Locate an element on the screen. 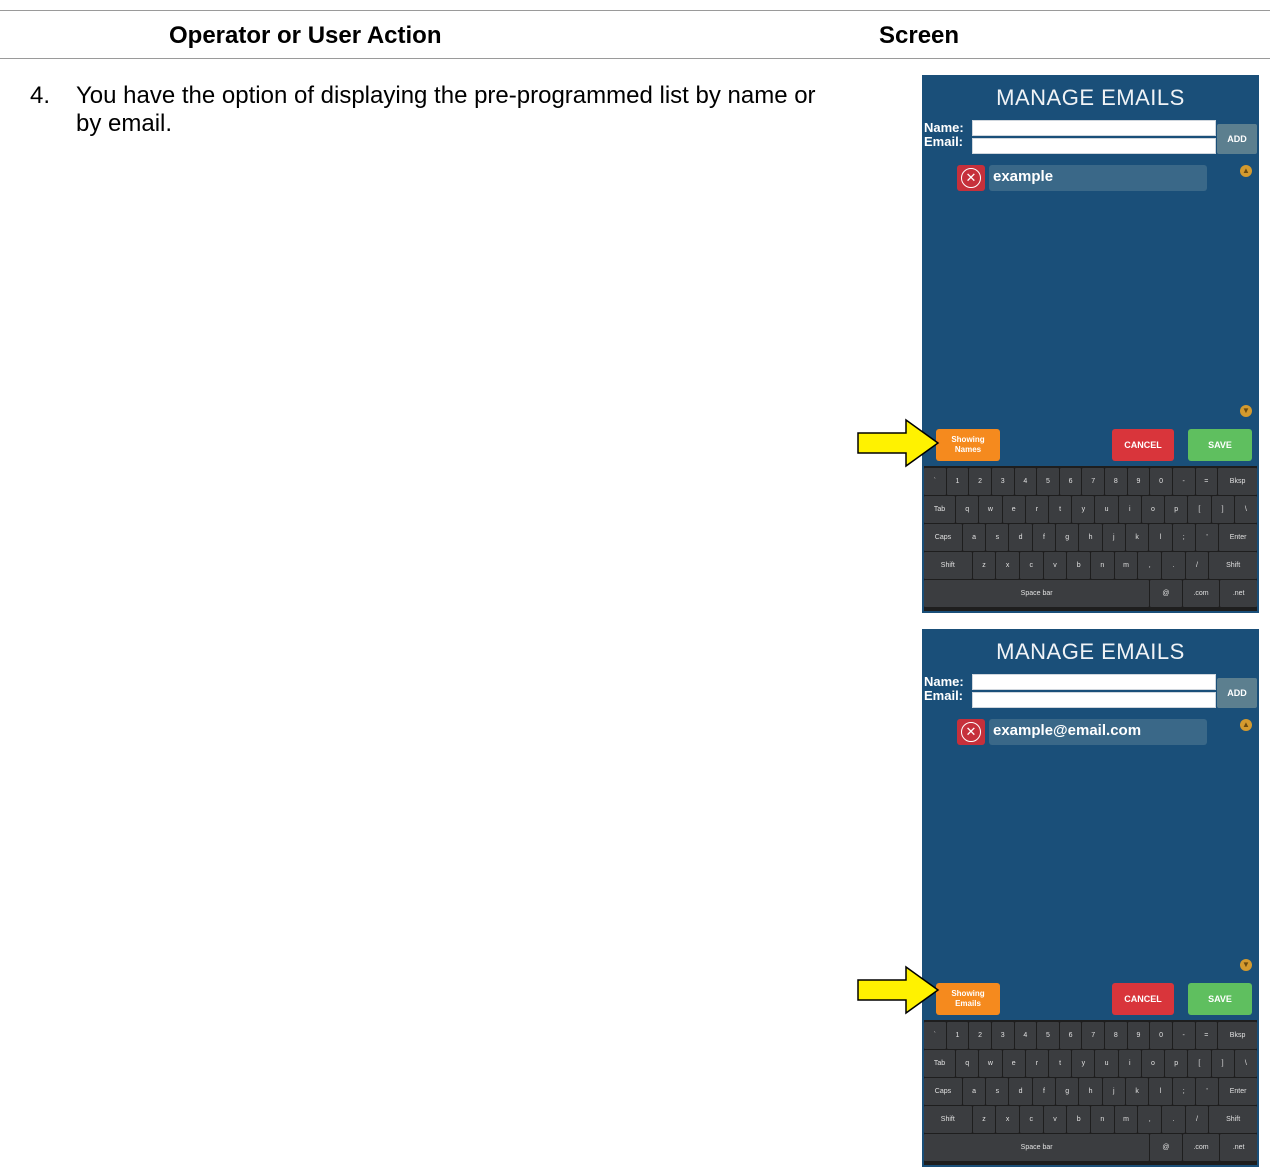  key: o is located at coordinates (1153, 509).